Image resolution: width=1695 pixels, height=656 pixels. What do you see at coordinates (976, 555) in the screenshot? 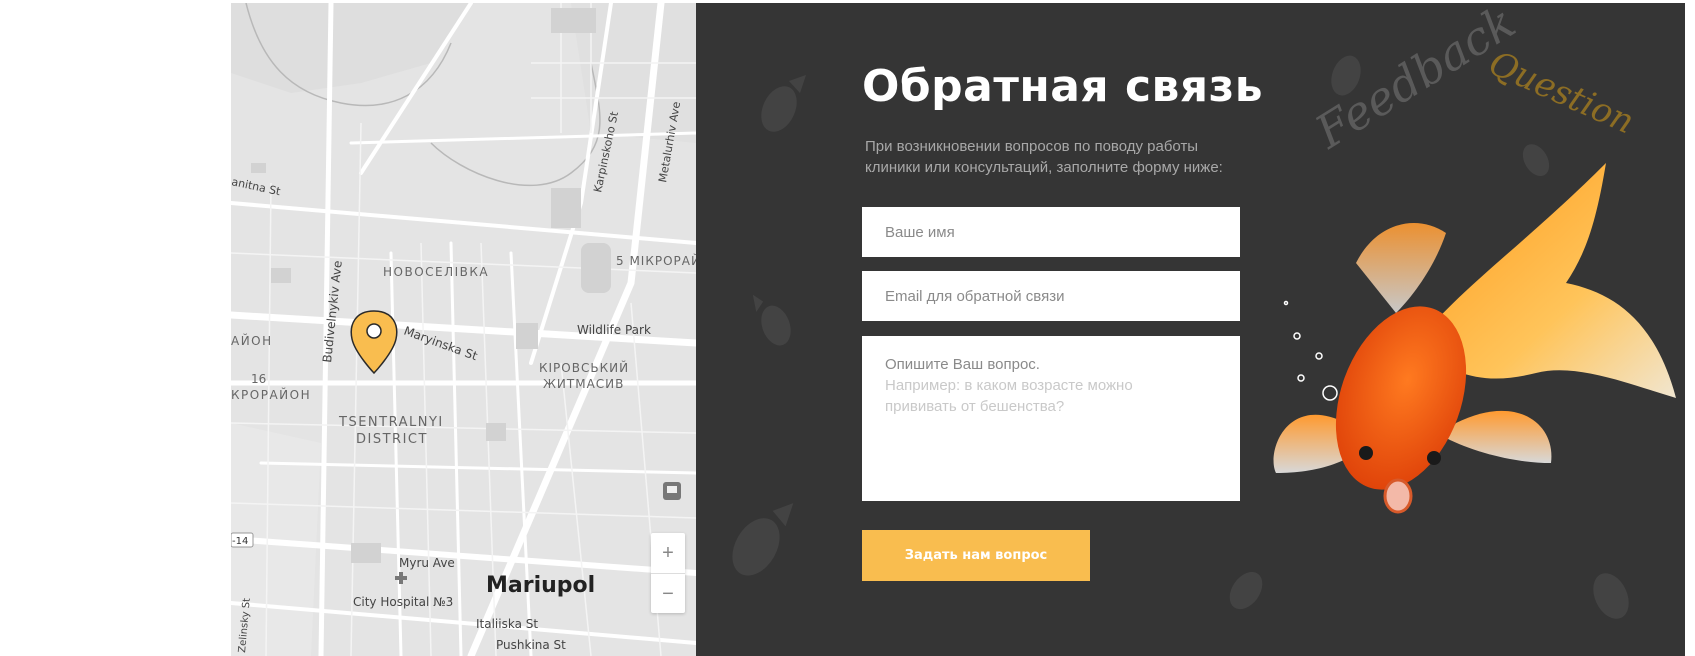
I see `submit-question-button: Задать нам вопрос` at bounding box center [976, 555].